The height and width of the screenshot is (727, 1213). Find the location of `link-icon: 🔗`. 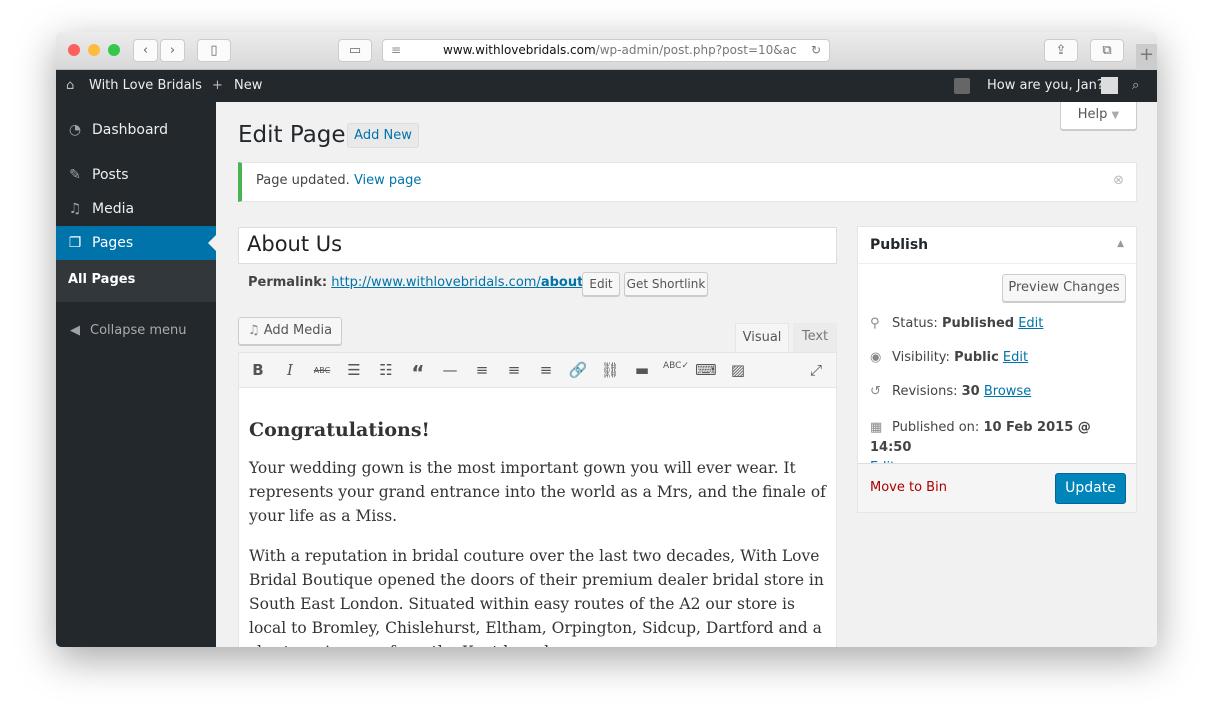

link-icon: 🔗 is located at coordinates (578, 370).